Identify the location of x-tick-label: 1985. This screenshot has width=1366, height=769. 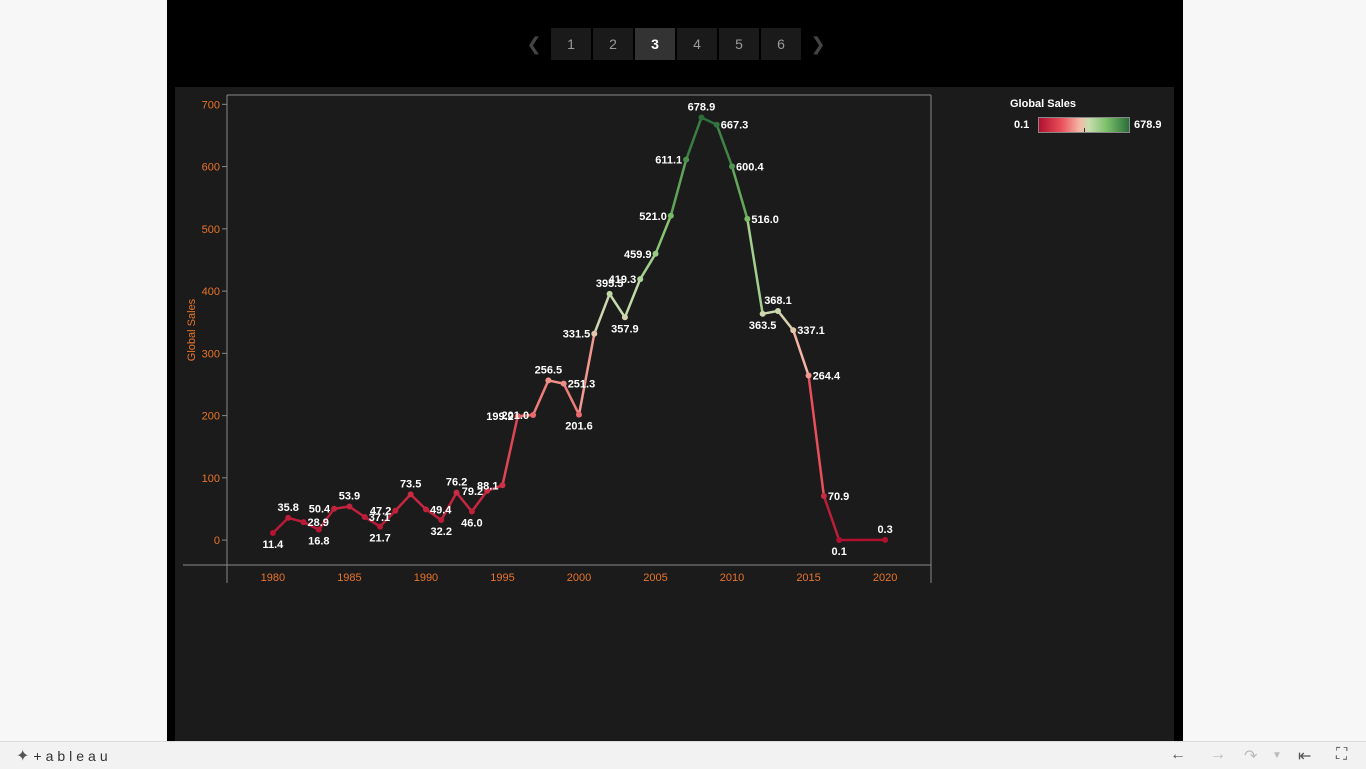
(349, 578).